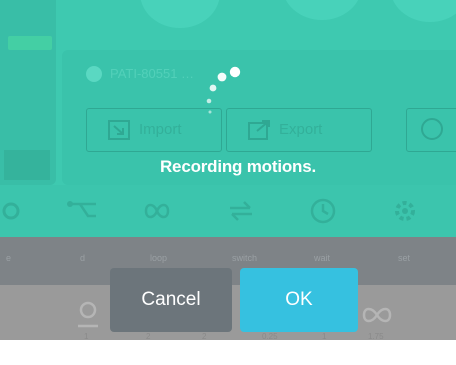  What do you see at coordinates (241, 211) in the screenshot?
I see `switch-icon` at bounding box center [241, 211].